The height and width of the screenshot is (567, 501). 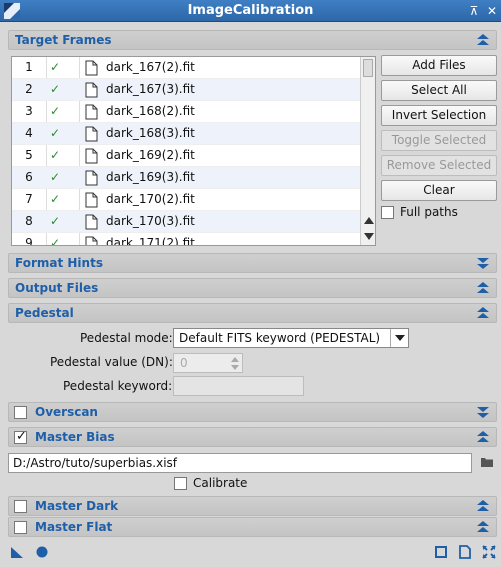 What do you see at coordinates (368, 68) in the screenshot?
I see `scroll-thumb` at bounding box center [368, 68].